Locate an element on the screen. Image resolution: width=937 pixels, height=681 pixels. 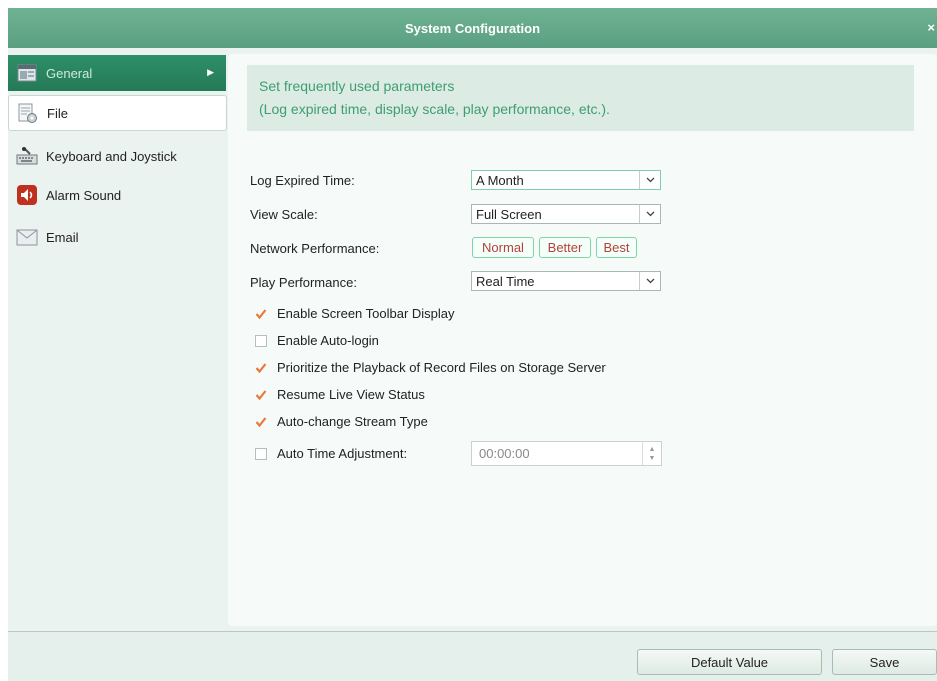
sidebar-item-label: General is located at coordinates (69, 73).